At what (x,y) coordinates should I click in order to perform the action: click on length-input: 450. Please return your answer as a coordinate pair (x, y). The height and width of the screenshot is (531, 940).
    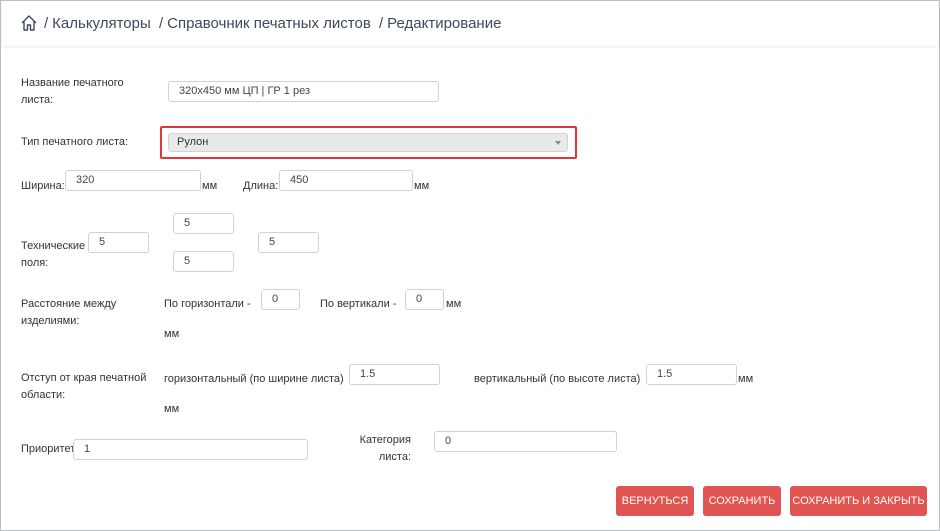
    Looking at the image, I should click on (346, 180).